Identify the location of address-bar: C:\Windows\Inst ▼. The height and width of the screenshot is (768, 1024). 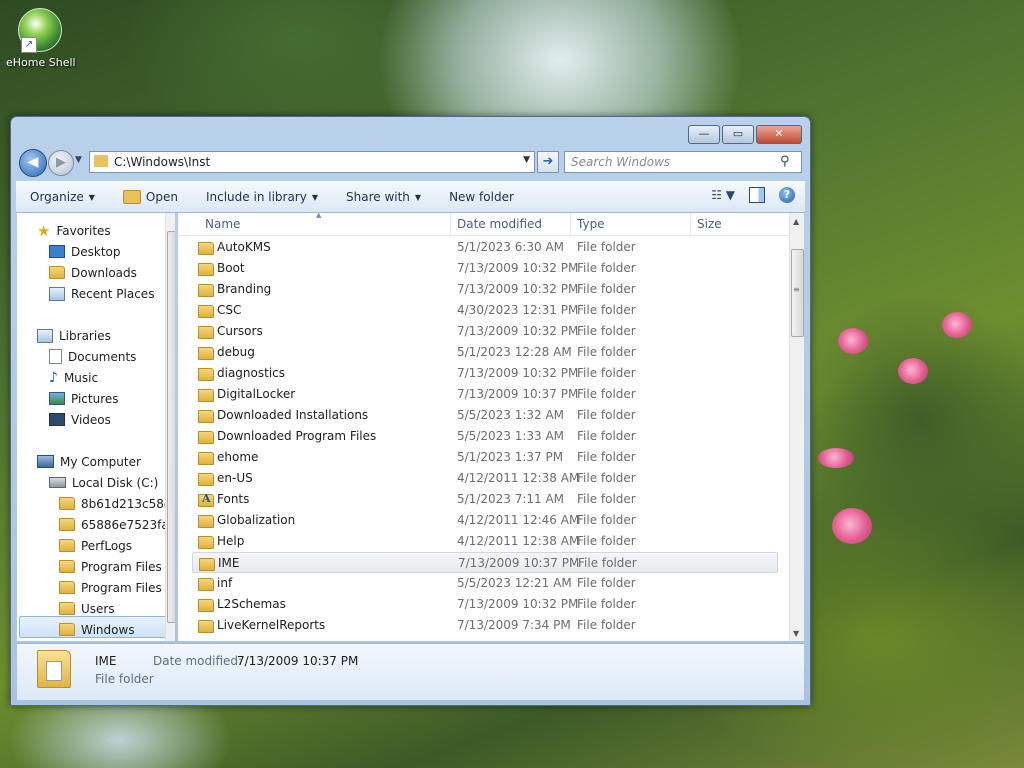
(312, 162).